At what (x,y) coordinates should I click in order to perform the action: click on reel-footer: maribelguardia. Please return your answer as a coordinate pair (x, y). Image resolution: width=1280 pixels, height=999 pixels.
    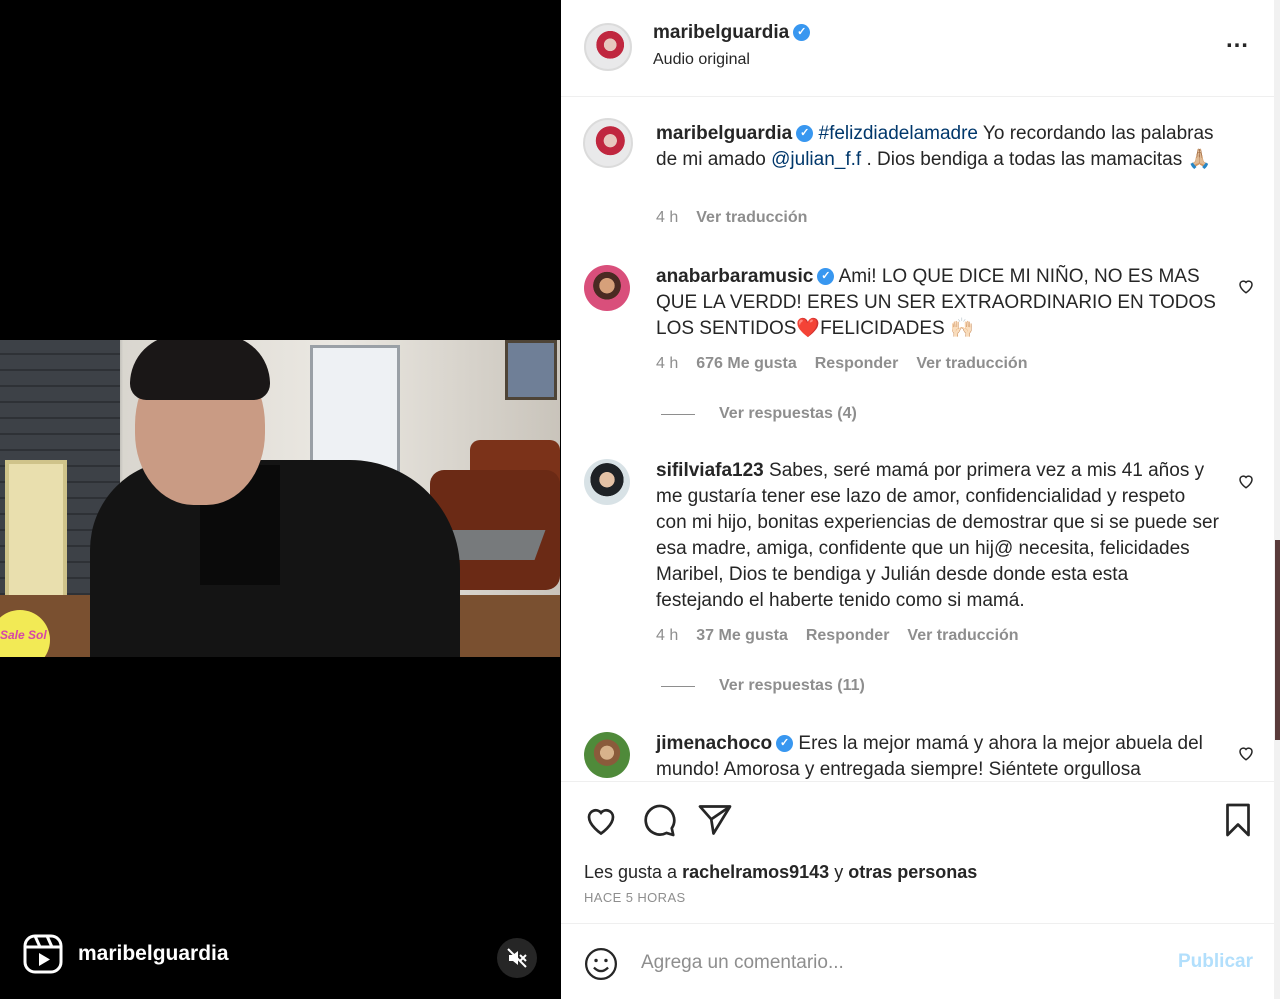
    Looking at the image, I should click on (125, 954).